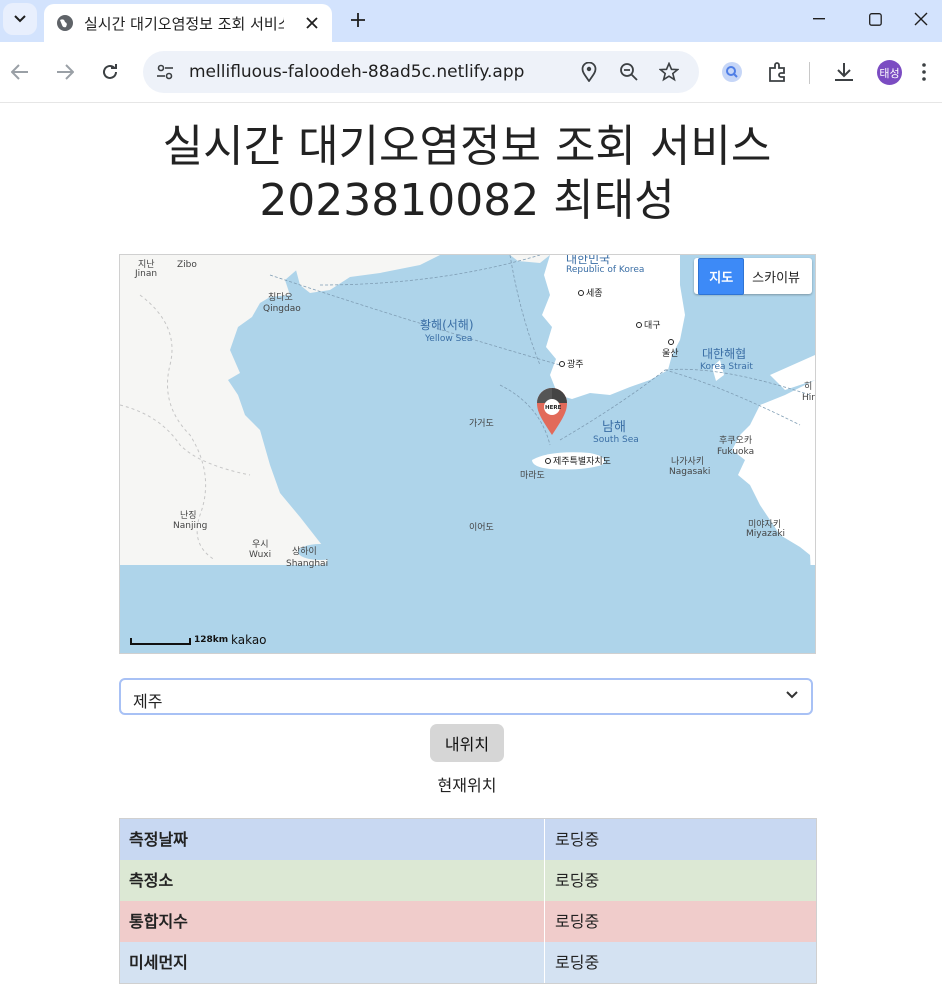 The width and height of the screenshot is (942, 984). Describe the element at coordinates (332, 962) in the screenshot. I see `table-key: 미세먼지` at that location.